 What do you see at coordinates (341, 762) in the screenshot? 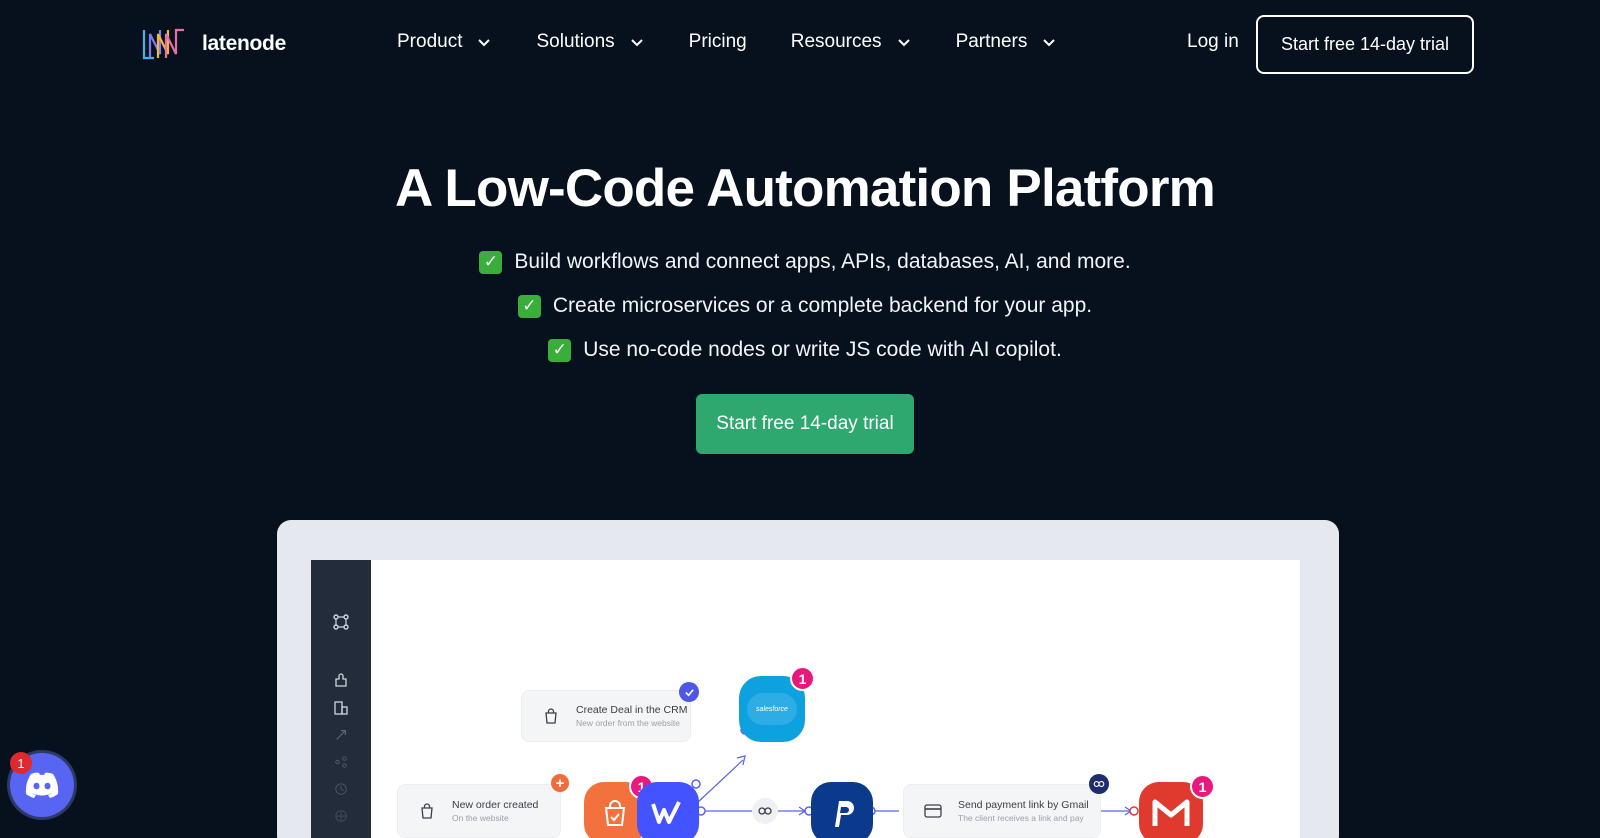
I see `nodes-icon` at bounding box center [341, 762].